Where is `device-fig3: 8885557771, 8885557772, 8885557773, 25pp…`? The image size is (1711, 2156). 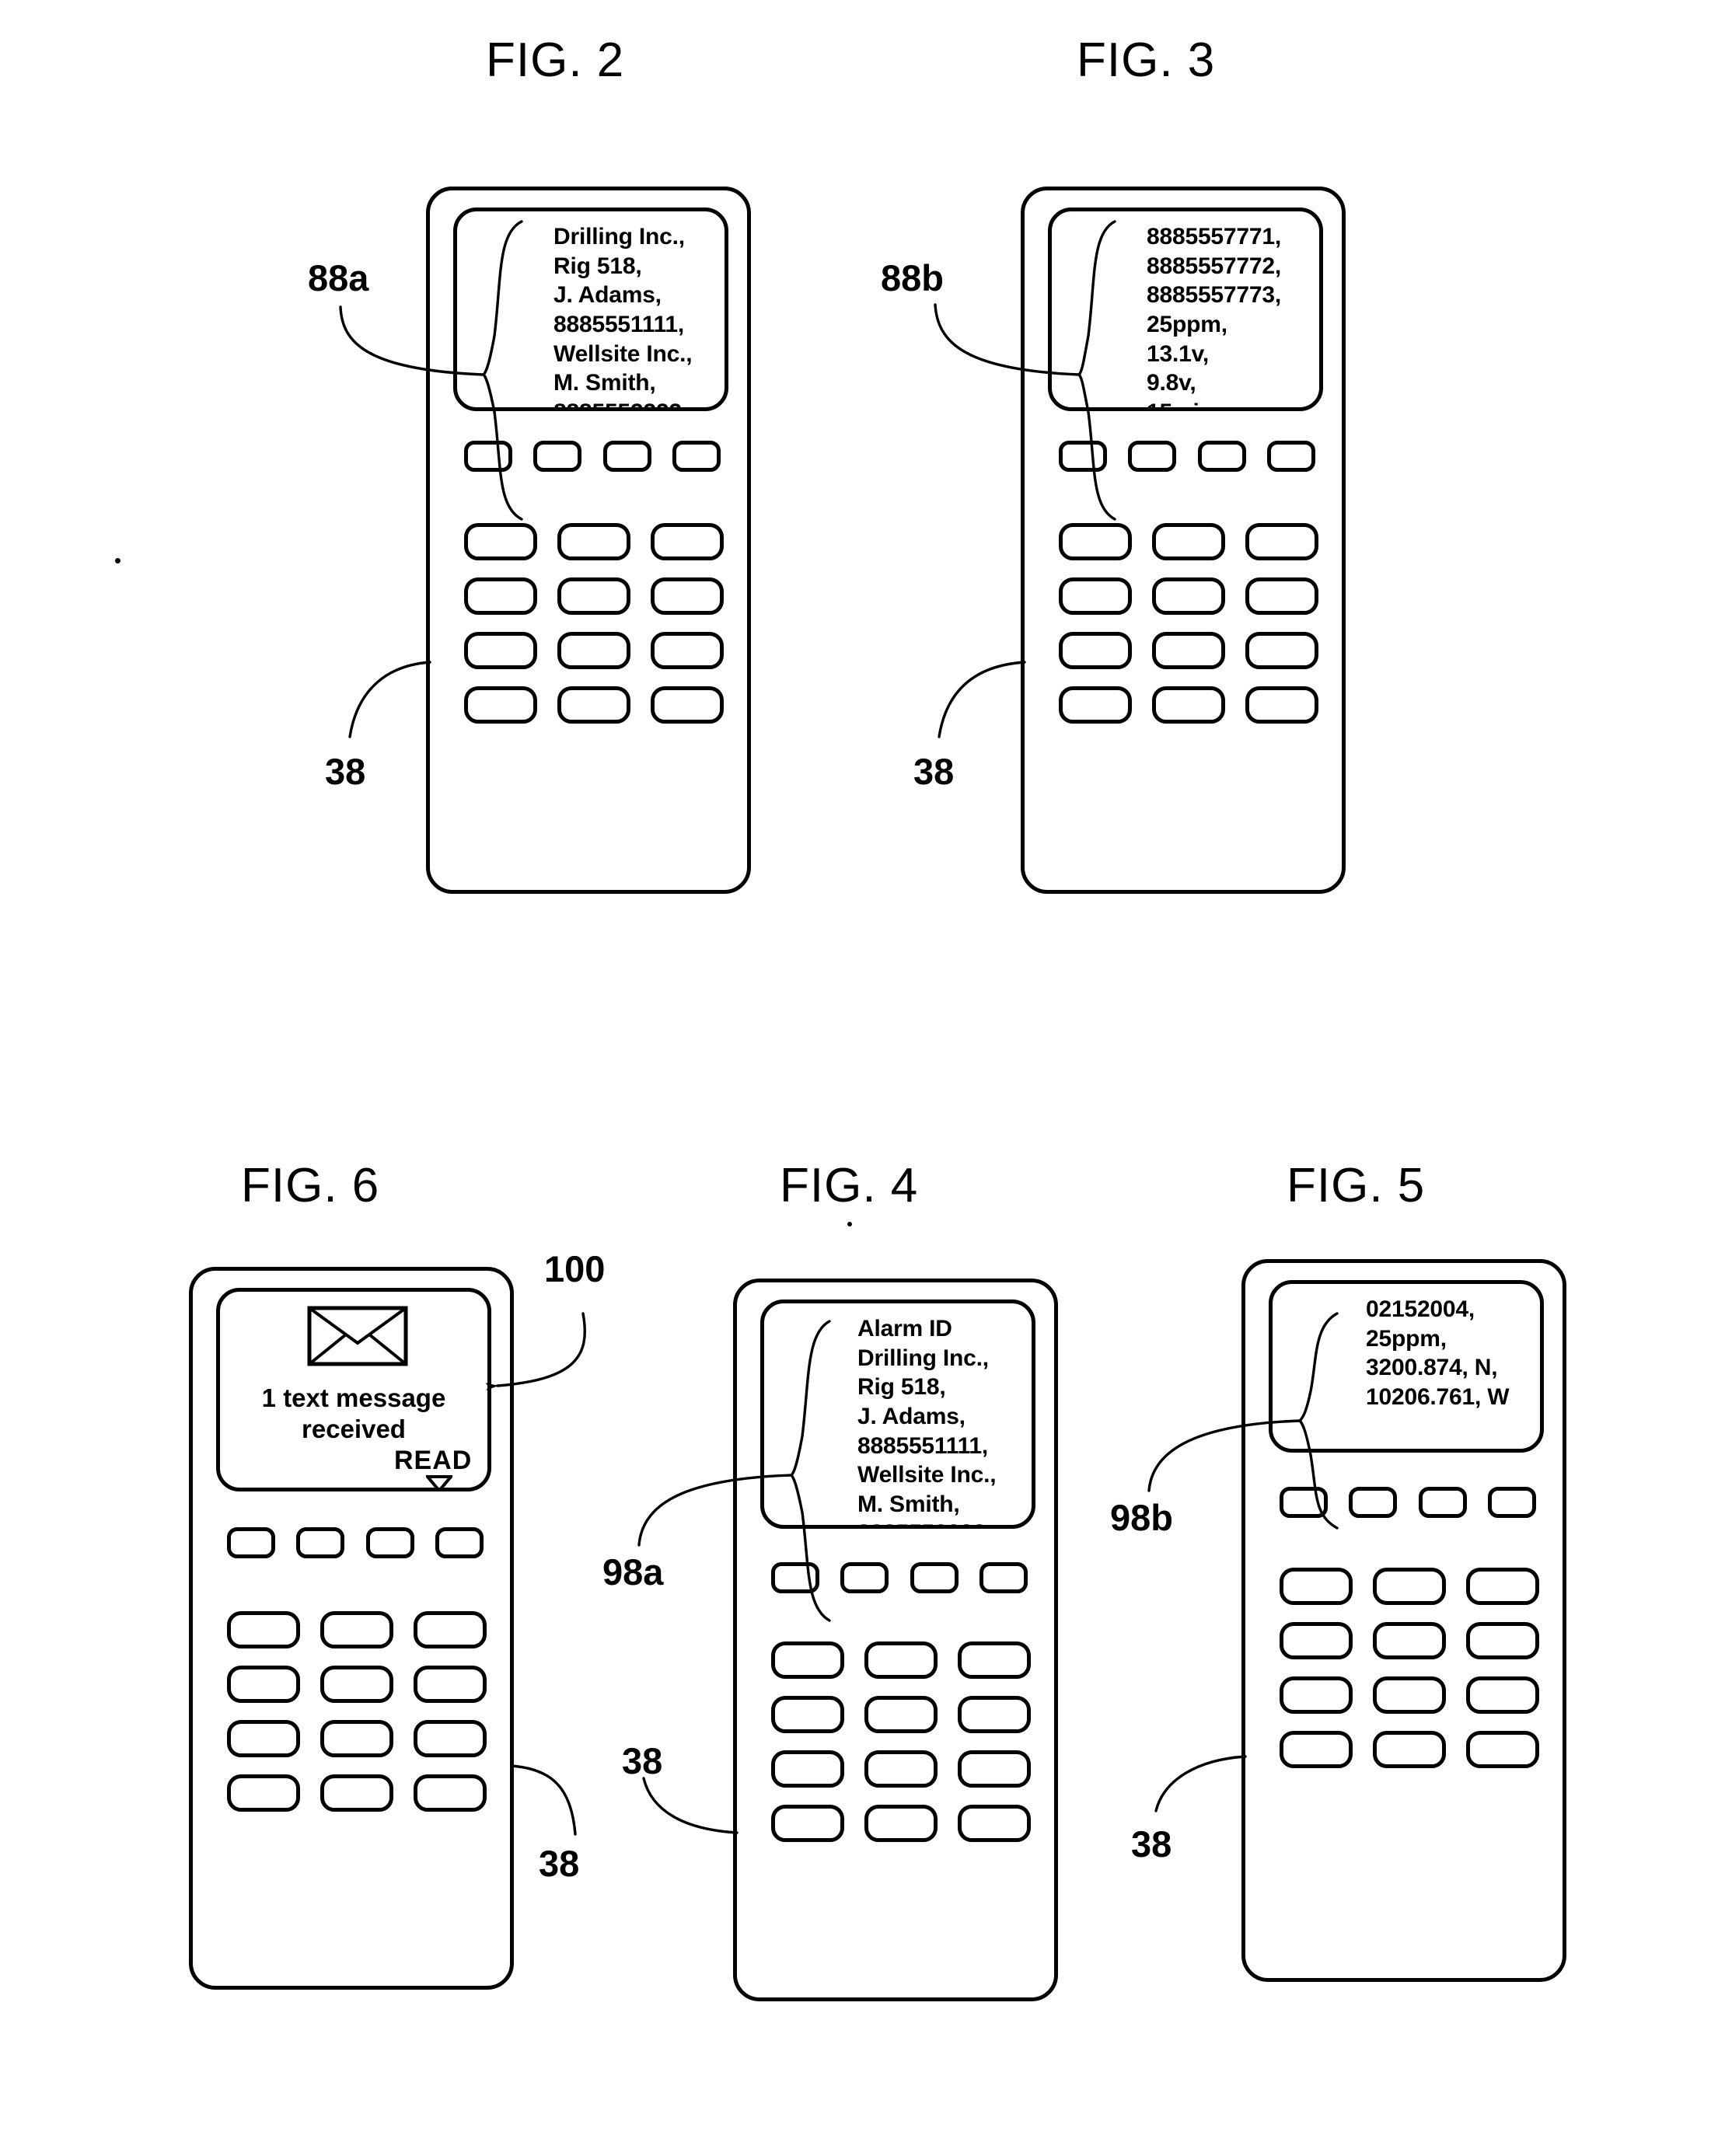 device-fig3: 8885557771, 8885557772, 8885557773, 25pp… is located at coordinates (1183, 540).